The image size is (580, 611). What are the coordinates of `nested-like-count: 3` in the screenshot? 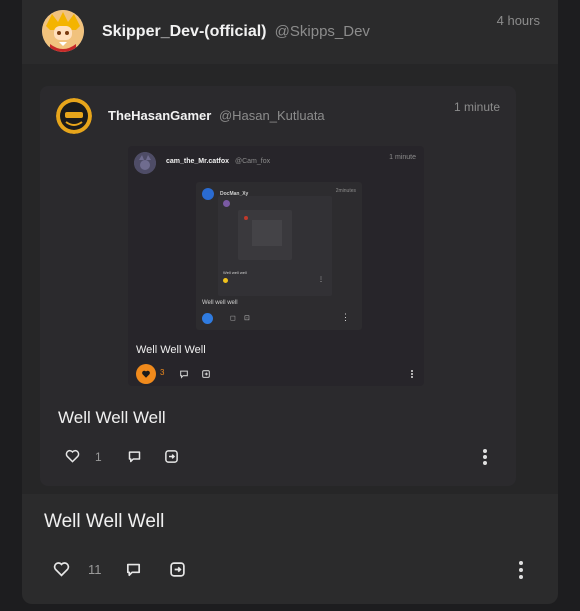 It's located at (162, 372).